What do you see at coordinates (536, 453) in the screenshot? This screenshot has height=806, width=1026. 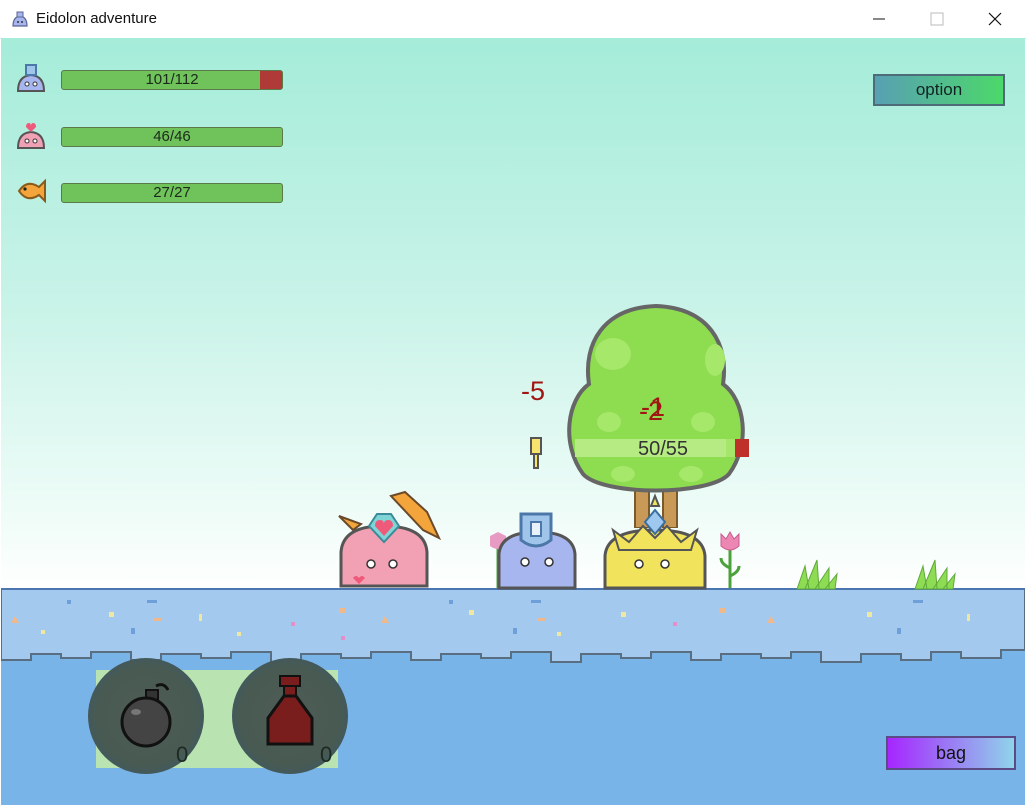 I see `arrow-projectile-icon` at bounding box center [536, 453].